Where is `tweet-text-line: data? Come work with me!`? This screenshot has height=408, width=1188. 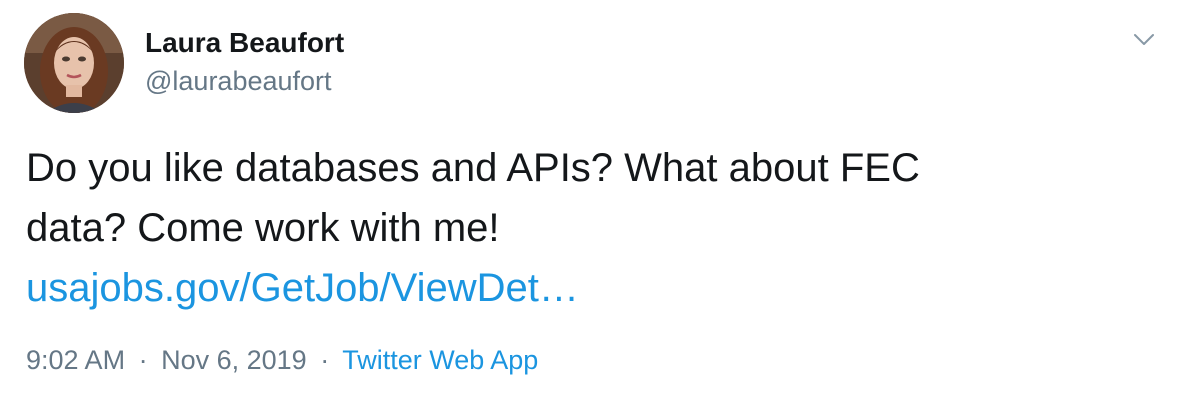
tweet-text-line: data? Come work with me! is located at coordinates (263, 228).